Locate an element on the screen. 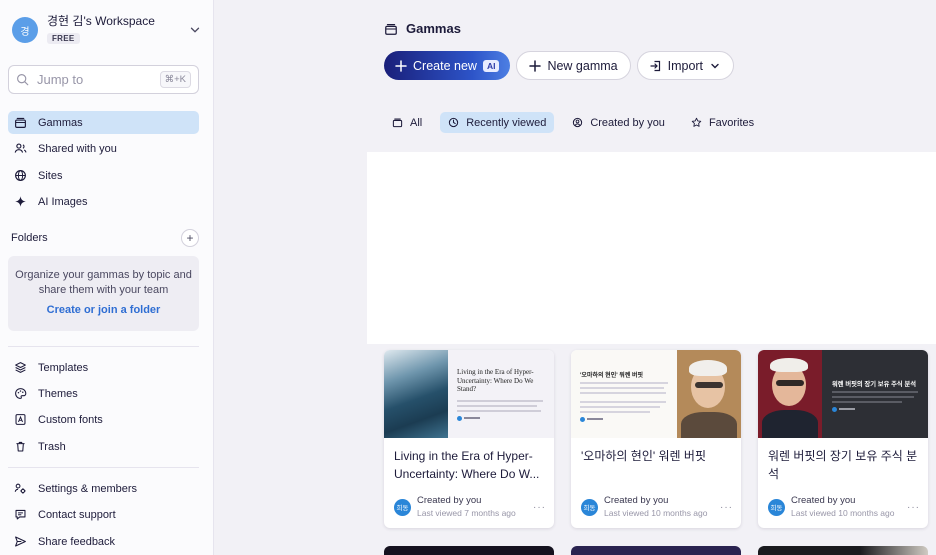 The image size is (936, 555). new-gamma-label: New gamma is located at coordinates (582, 65).